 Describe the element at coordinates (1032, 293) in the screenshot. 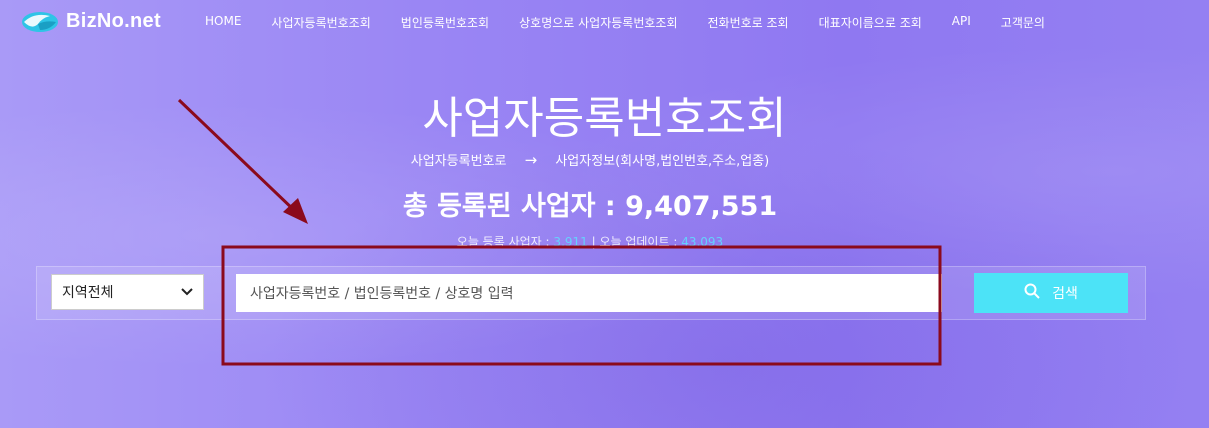

I see `search-icon` at that location.